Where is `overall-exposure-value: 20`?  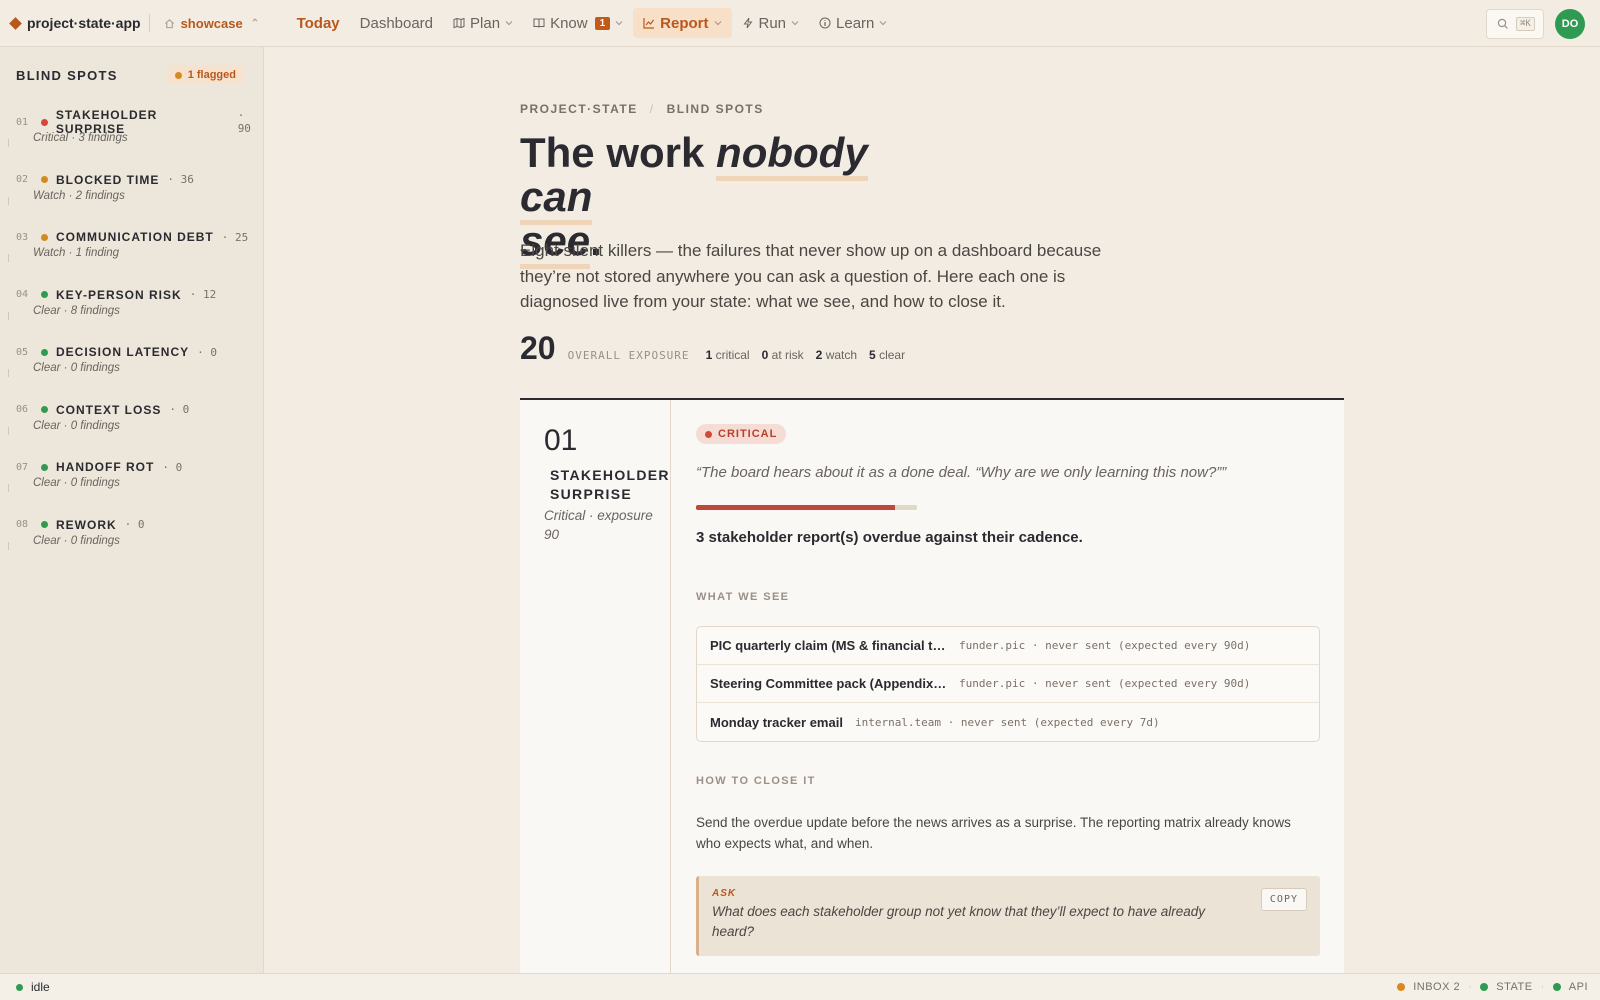 overall-exposure-value: 20 is located at coordinates (538, 348).